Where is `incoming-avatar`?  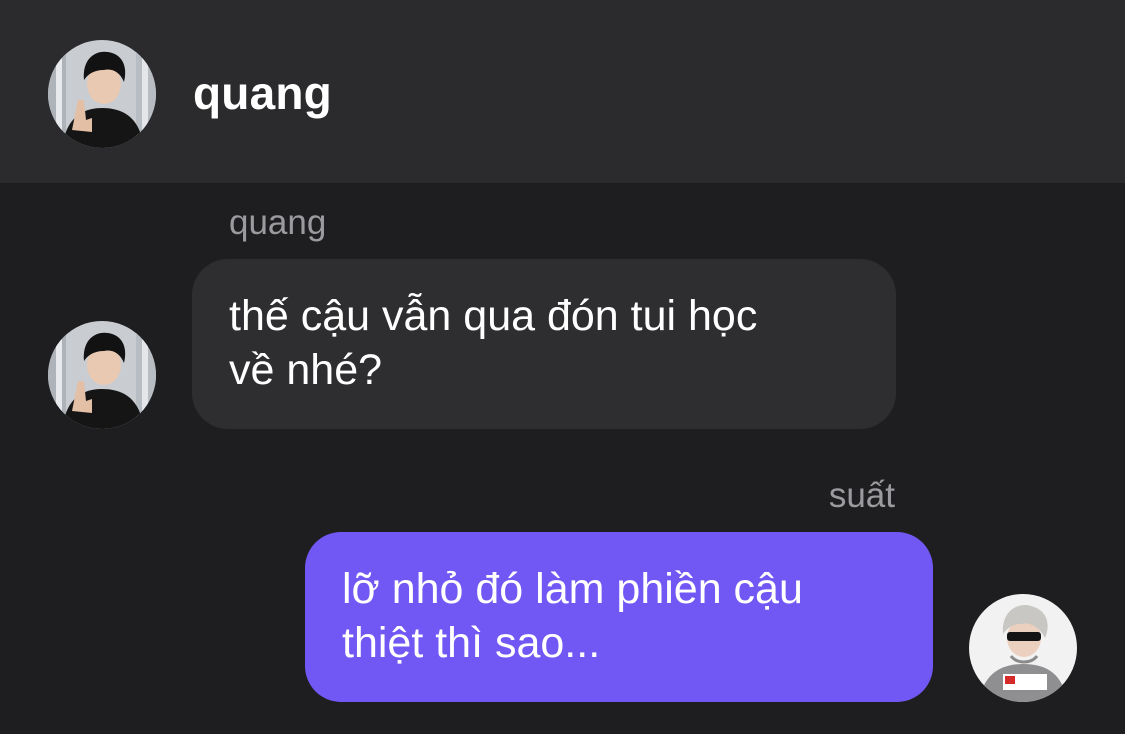
incoming-avatar is located at coordinates (102, 375).